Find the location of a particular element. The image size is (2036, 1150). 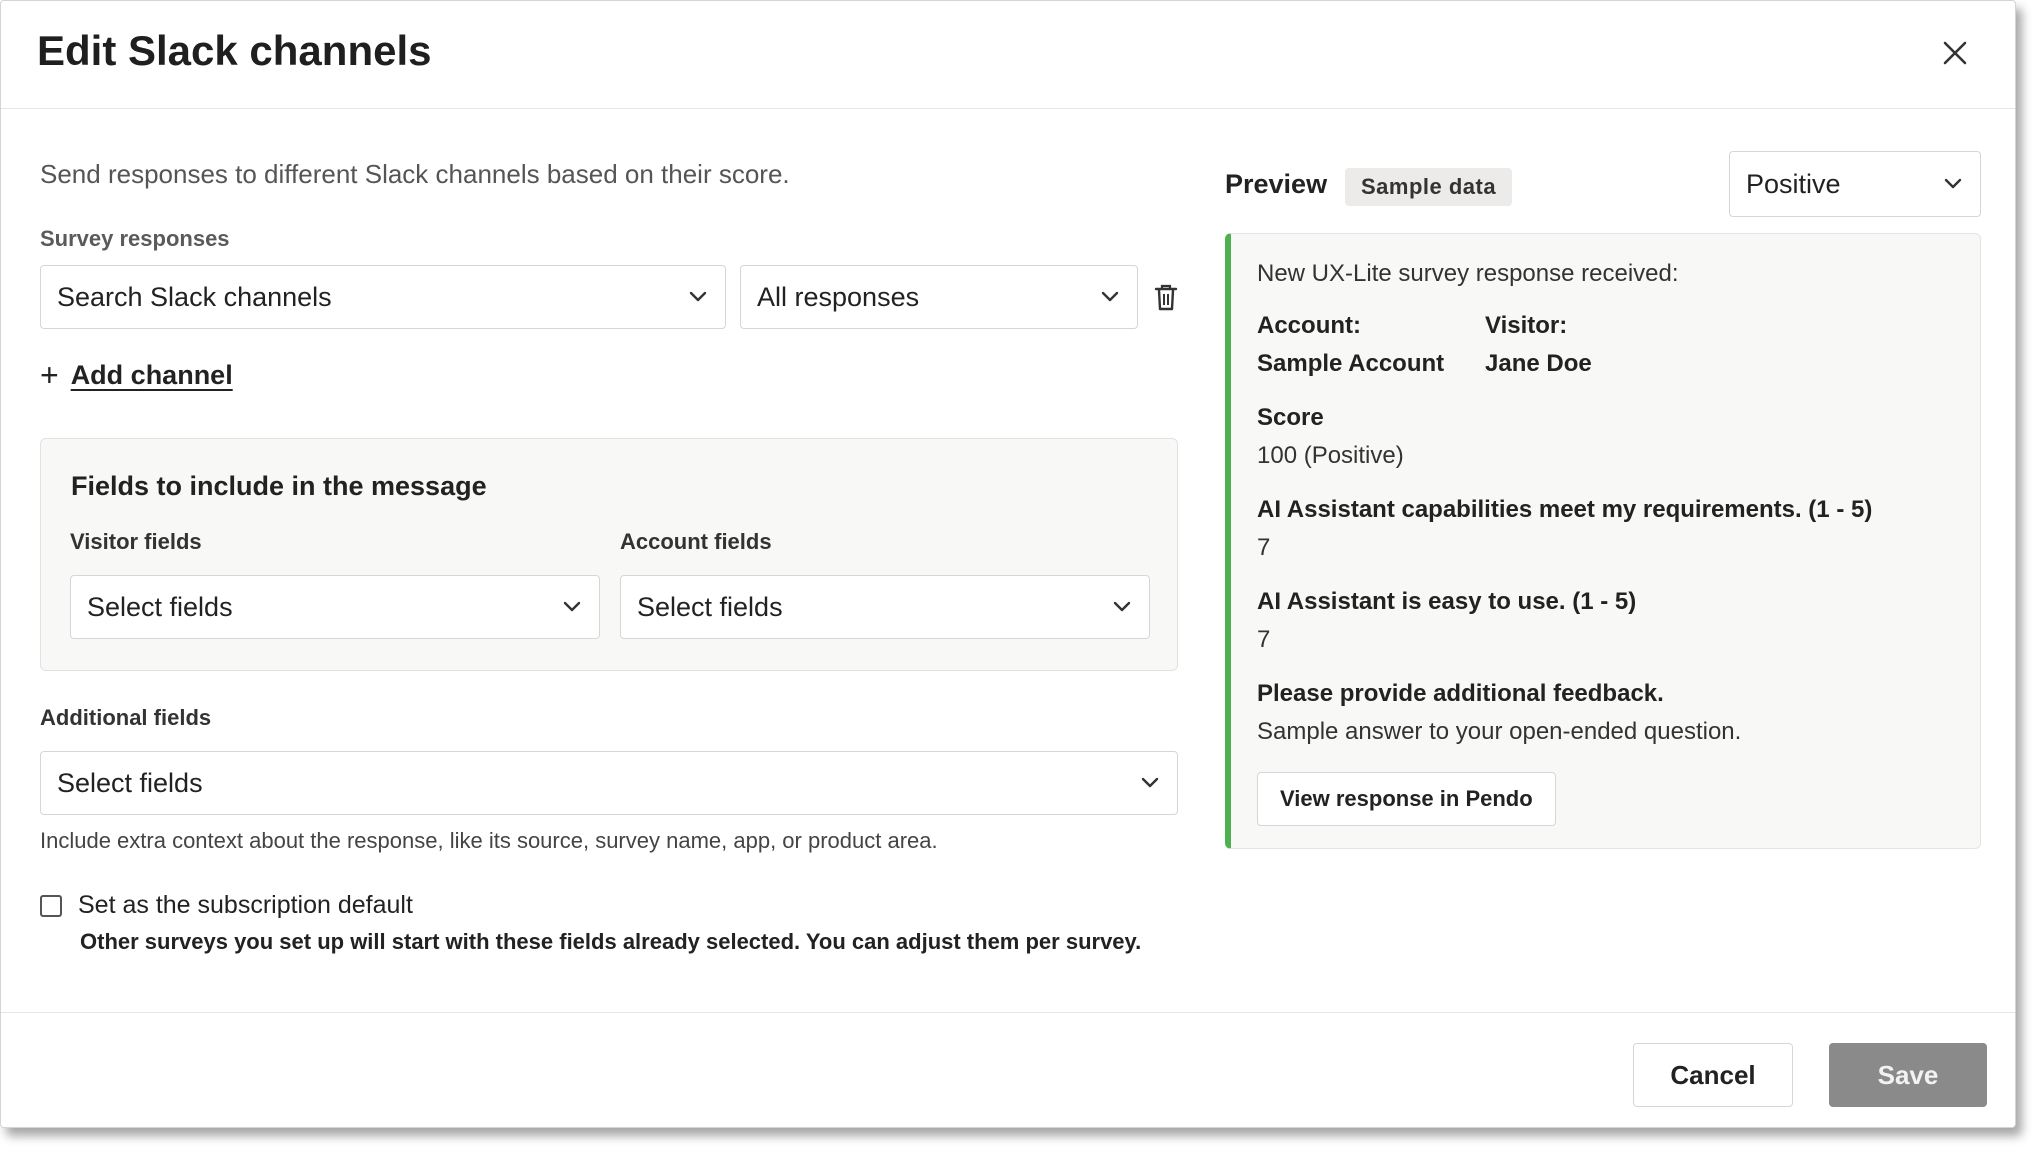

dialog-footer: Cancel Save is located at coordinates (1008, 1069).